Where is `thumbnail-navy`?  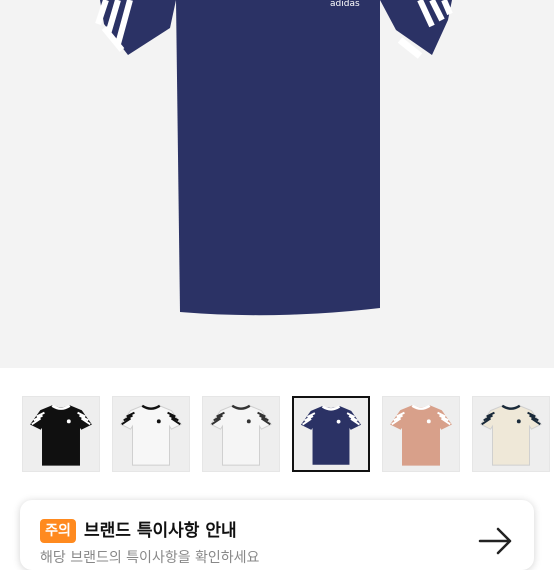
thumbnail-navy is located at coordinates (331, 434).